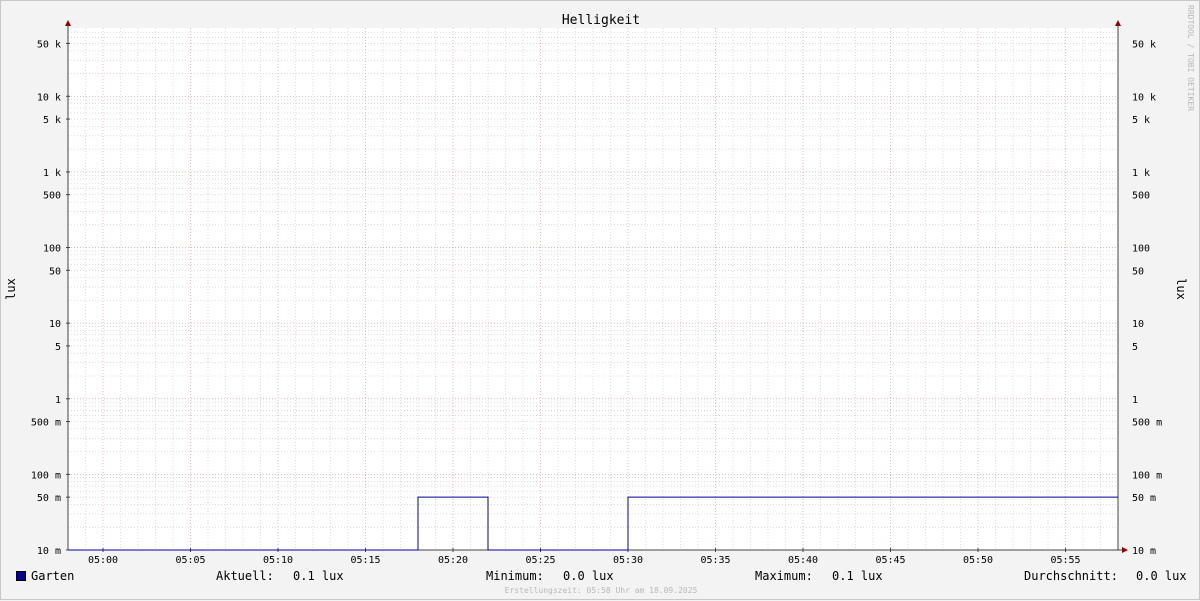 The width and height of the screenshot is (1200, 601). What do you see at coordinates (55, 324) in the screenshot?
I see `y-tick-label-left: 10` at bounding box center [55, 324].